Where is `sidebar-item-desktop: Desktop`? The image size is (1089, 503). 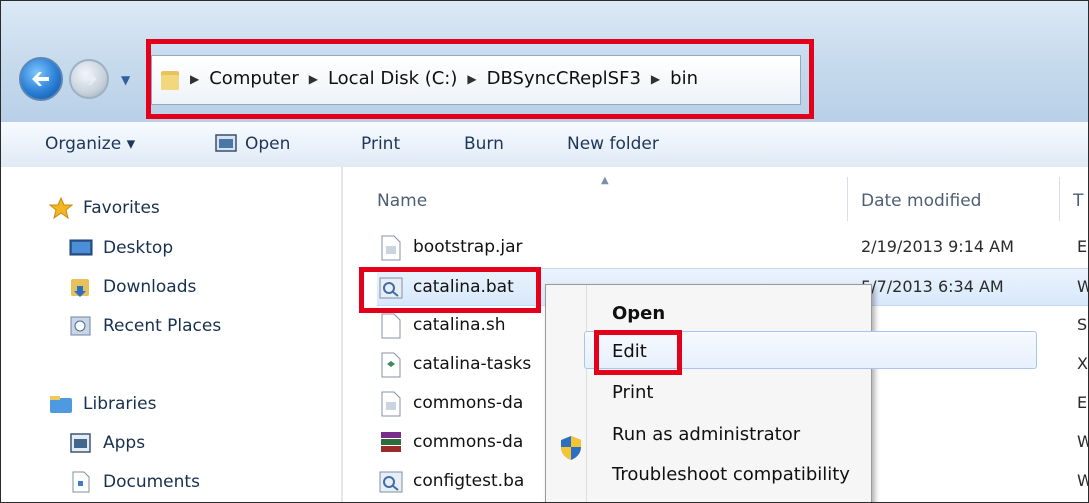 sidebar-item-desktop: Desktop is located at coordinates (121, 248).